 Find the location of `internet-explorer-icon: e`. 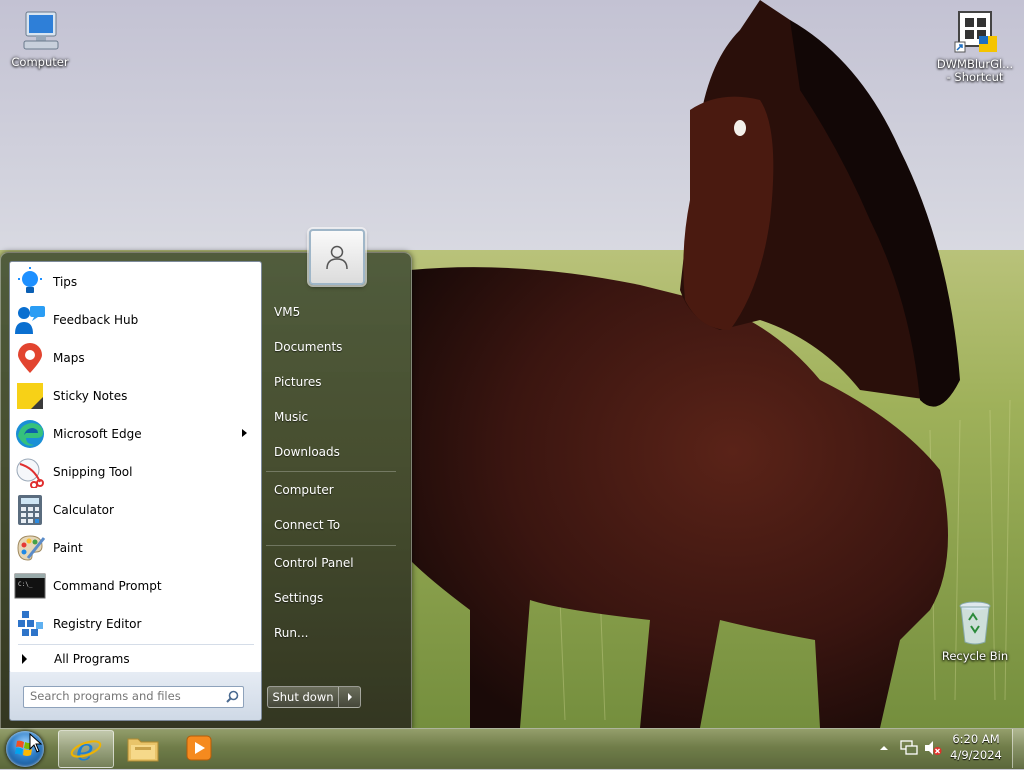

internet-explorer-icon: e is located at coordinates (86, 749).